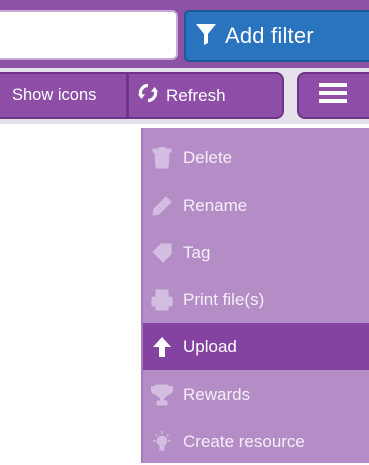 This screenshot has width=369, height=465. I want to click on menu-item-label: Tag, so click(197, 252).